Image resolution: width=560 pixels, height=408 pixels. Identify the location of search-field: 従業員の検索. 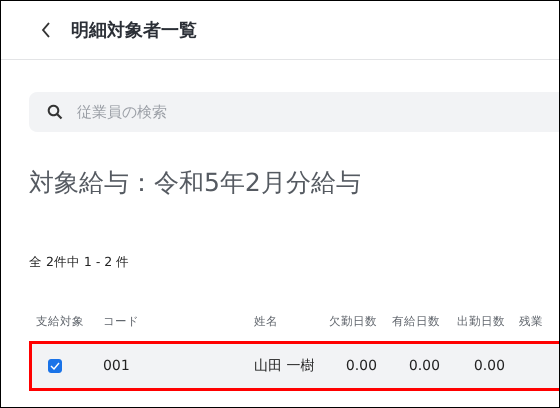
(294, 112).